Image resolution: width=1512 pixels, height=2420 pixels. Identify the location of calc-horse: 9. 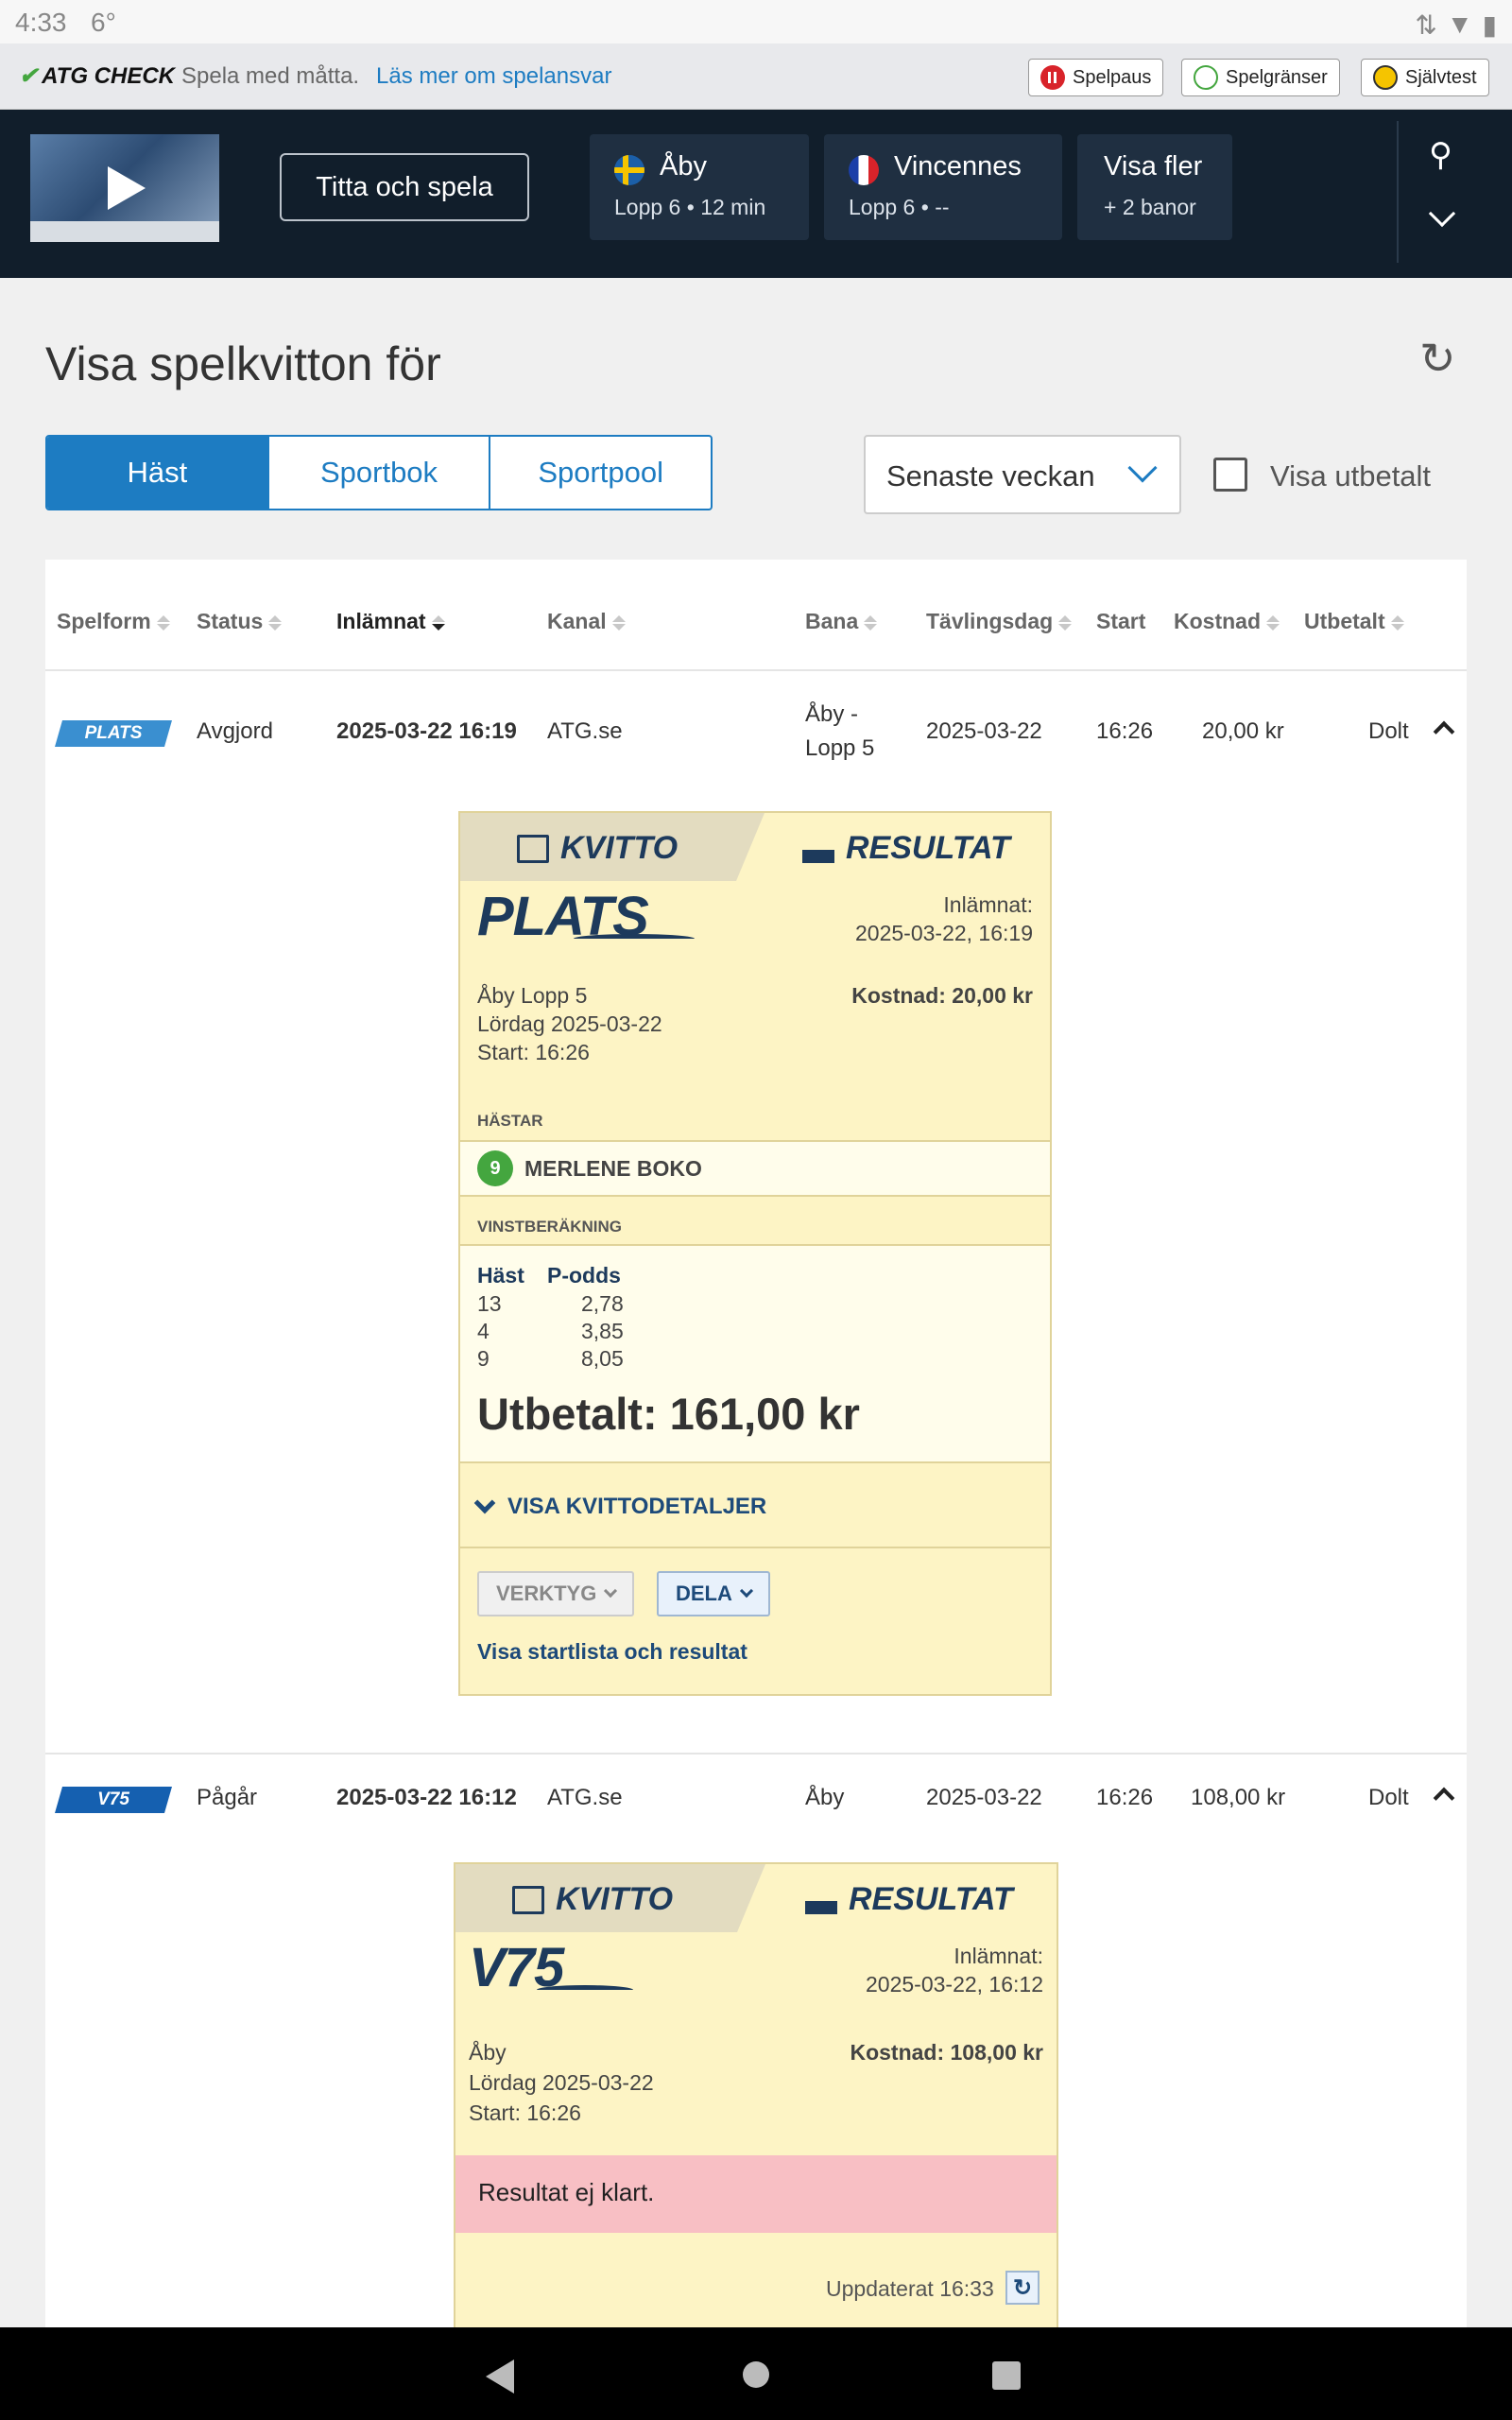
(483, 1359).